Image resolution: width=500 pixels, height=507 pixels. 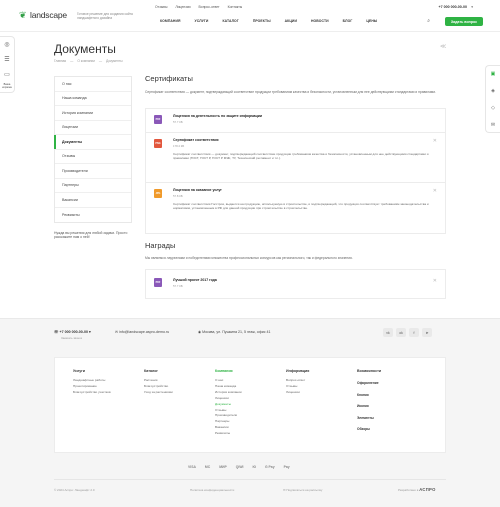 I want to click on ask-question-button: Задать вопрос, so click(x=464, y=21).